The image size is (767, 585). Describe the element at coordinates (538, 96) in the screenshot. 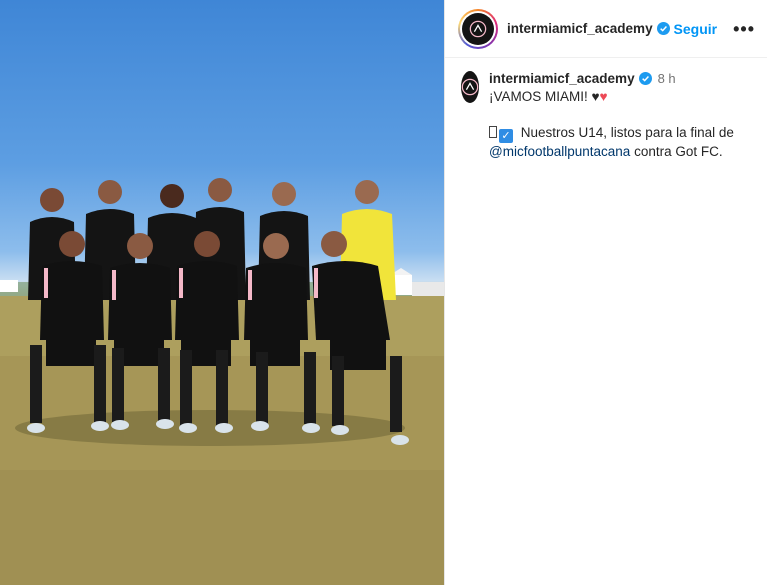

I see `caption-line-1: ¡VAMOS MIAMI!` at that location.